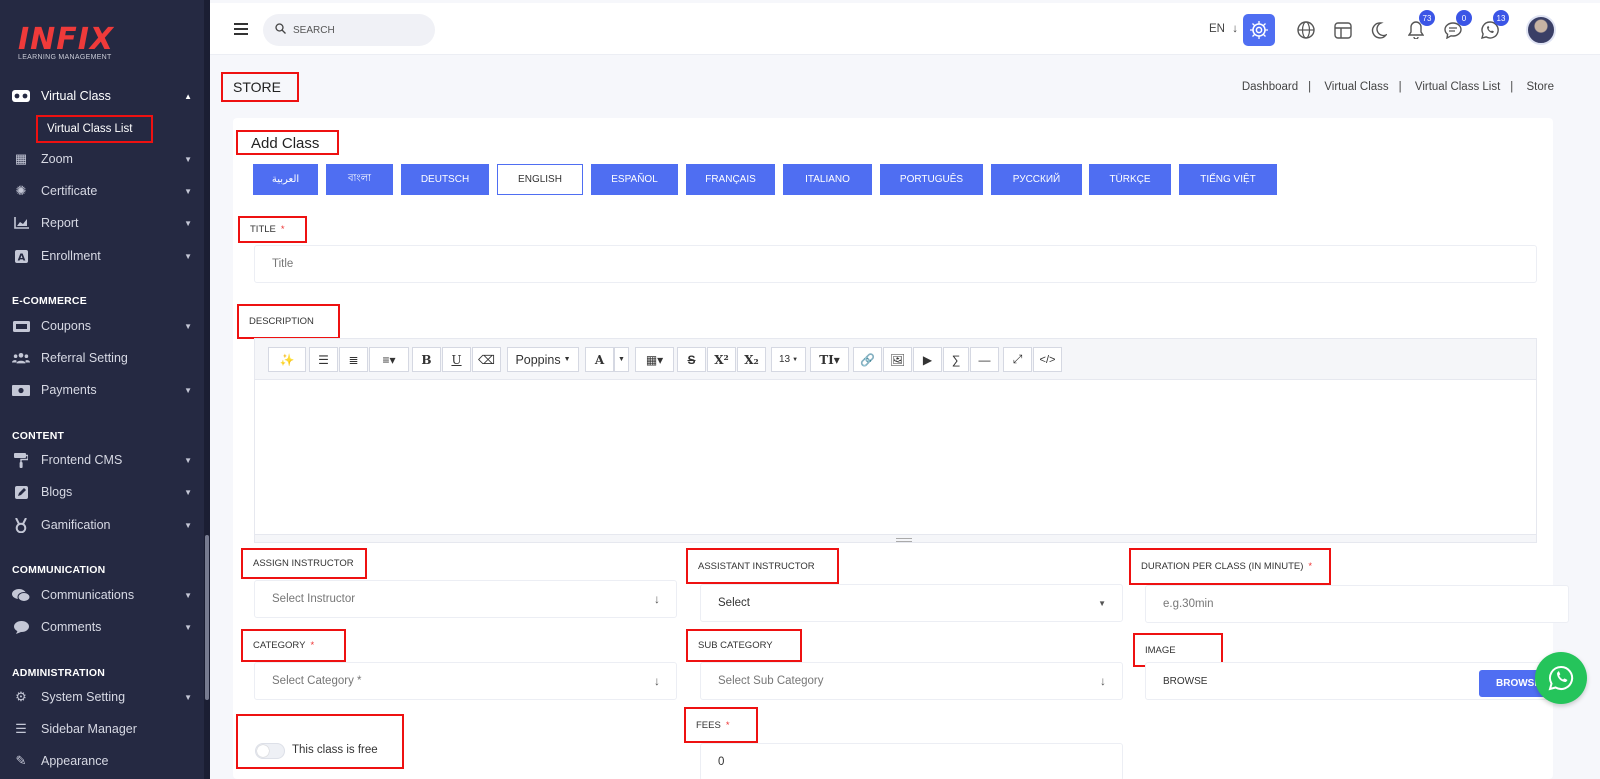  Describe the element at coordinates (543, 359) in the screenshot. I see `font-family-select: Poppins ▼` at that location.